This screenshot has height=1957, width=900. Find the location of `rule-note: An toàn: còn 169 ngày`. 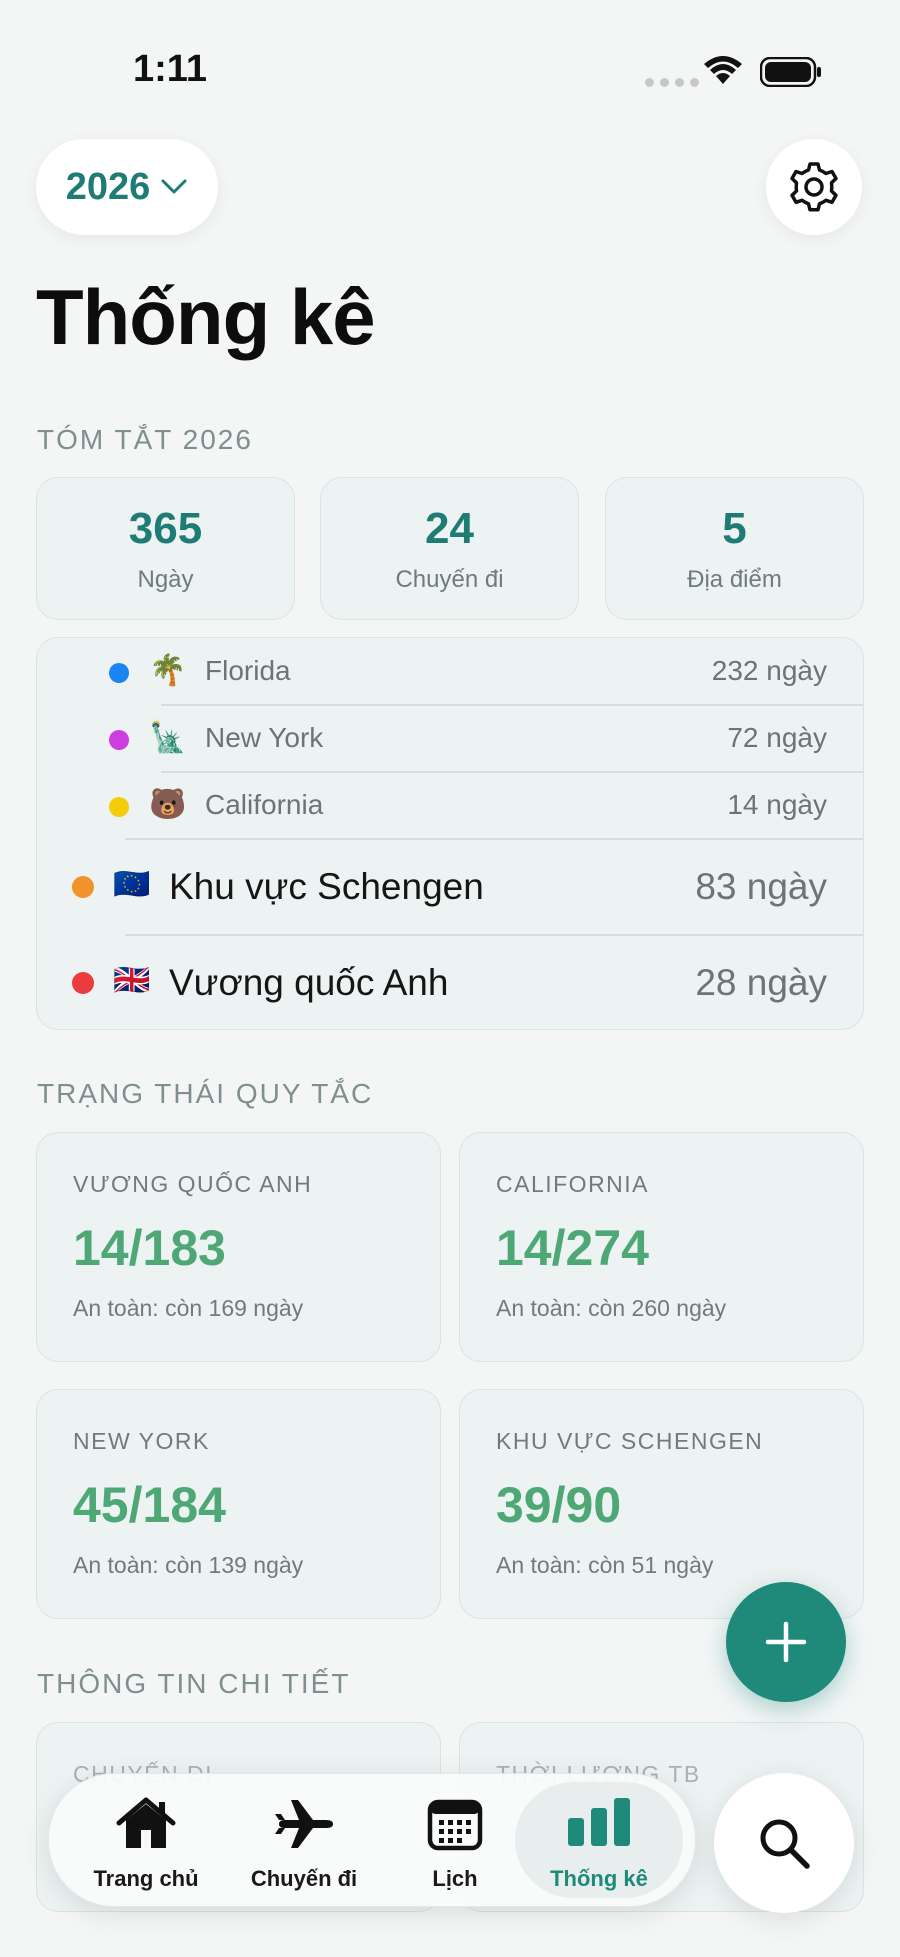

rule-note: An toàn: còn 169 ngày is located at coordinates (188, 1308).